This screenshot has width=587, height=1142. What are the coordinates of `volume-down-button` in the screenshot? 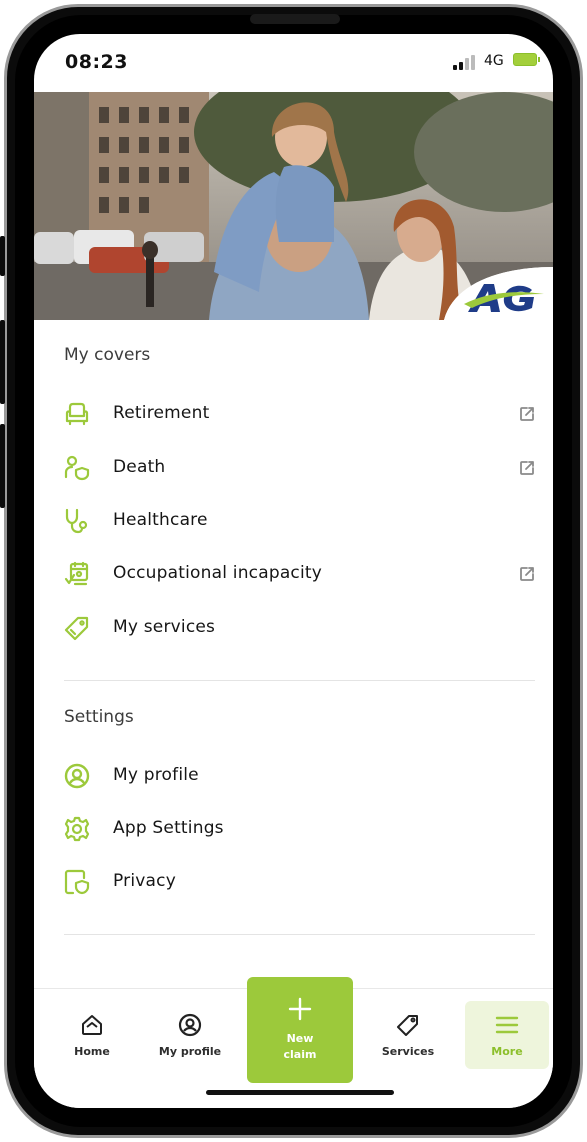 It's located at (2, 466).